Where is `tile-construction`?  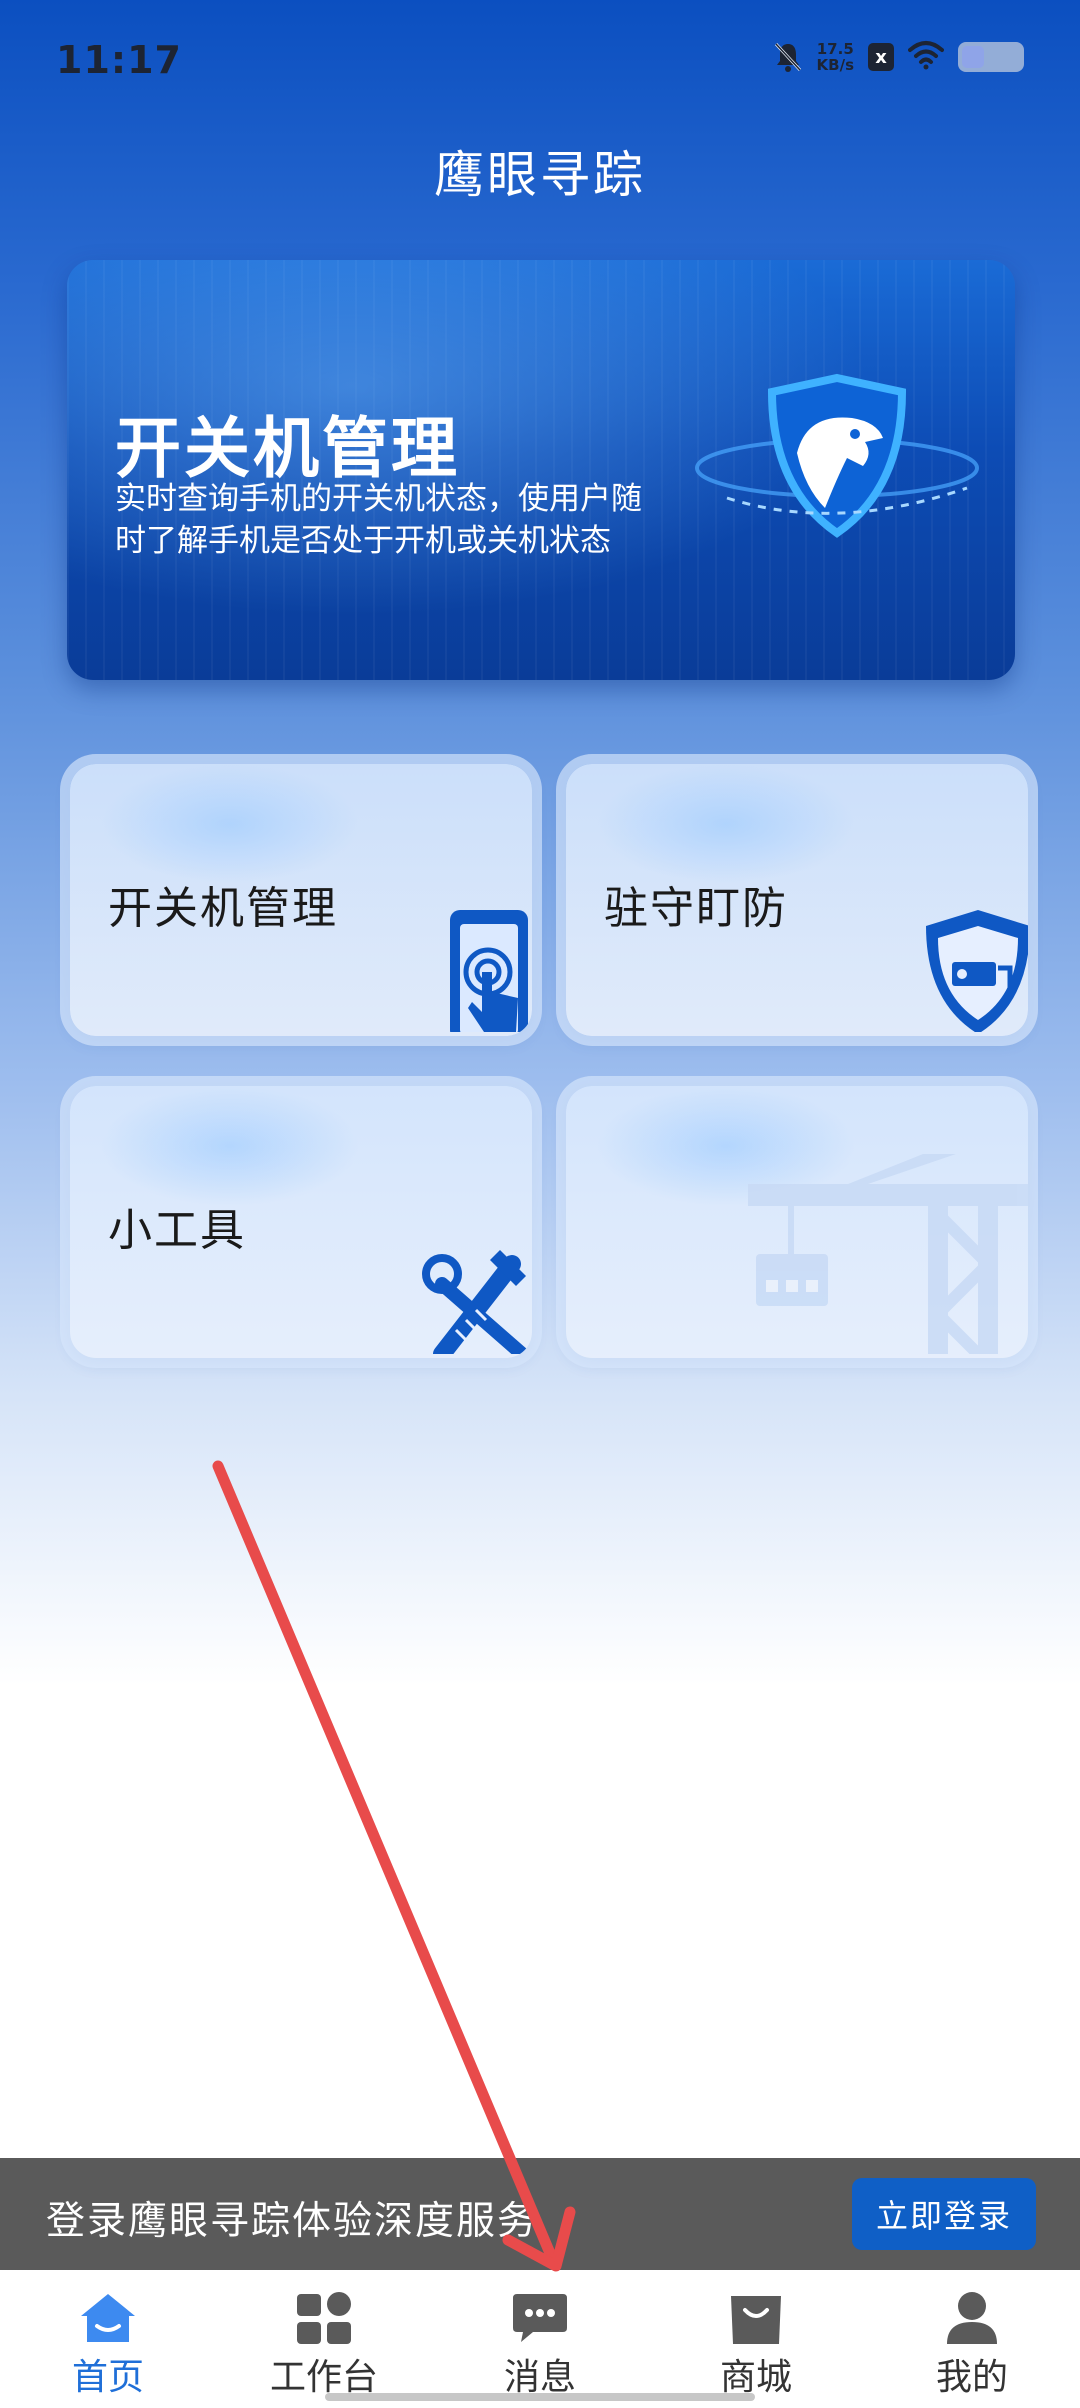 tile-construction is located at coordinates (797, 1222).